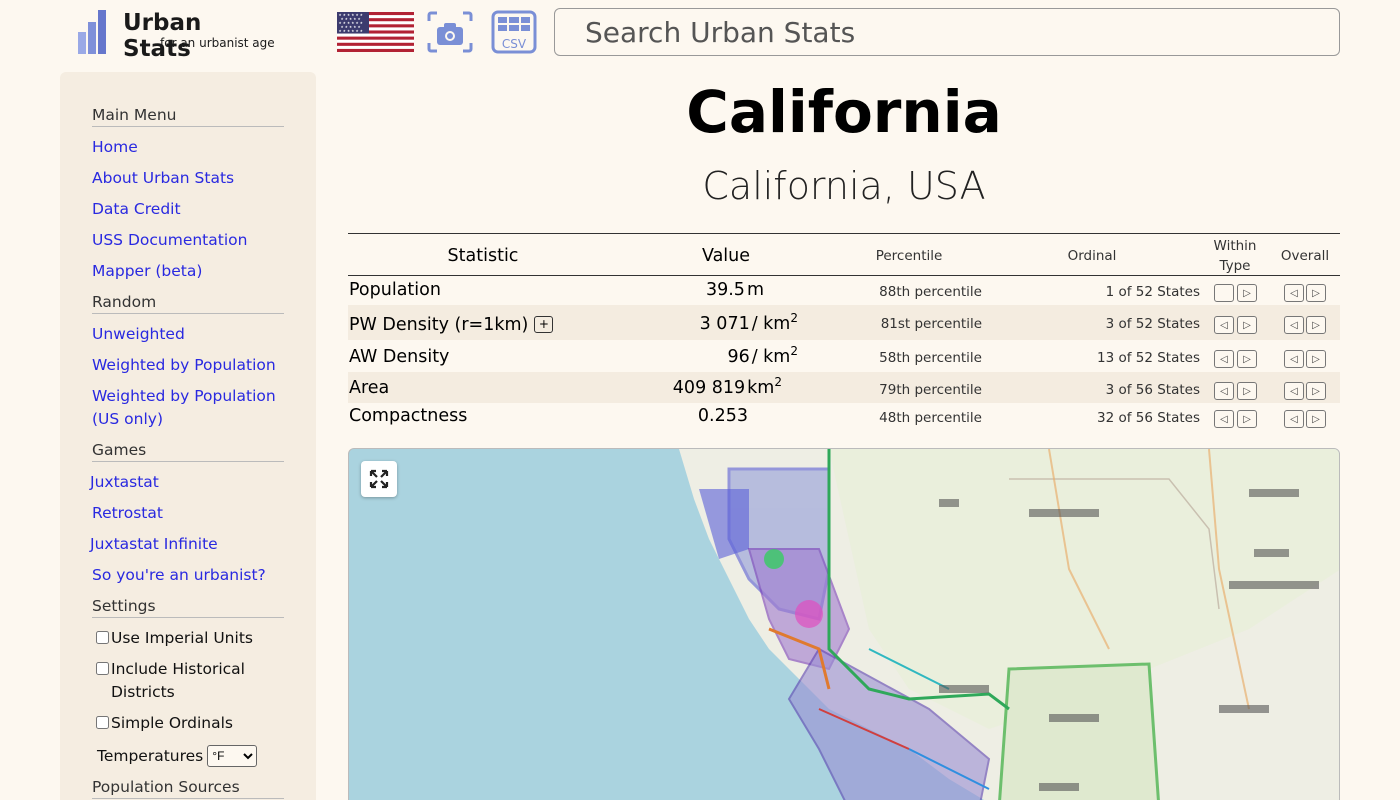  What do you see at coordinates (738, 356) in the screenshot?
I see `row-value-number: 96` at bounding box center [738, 356].